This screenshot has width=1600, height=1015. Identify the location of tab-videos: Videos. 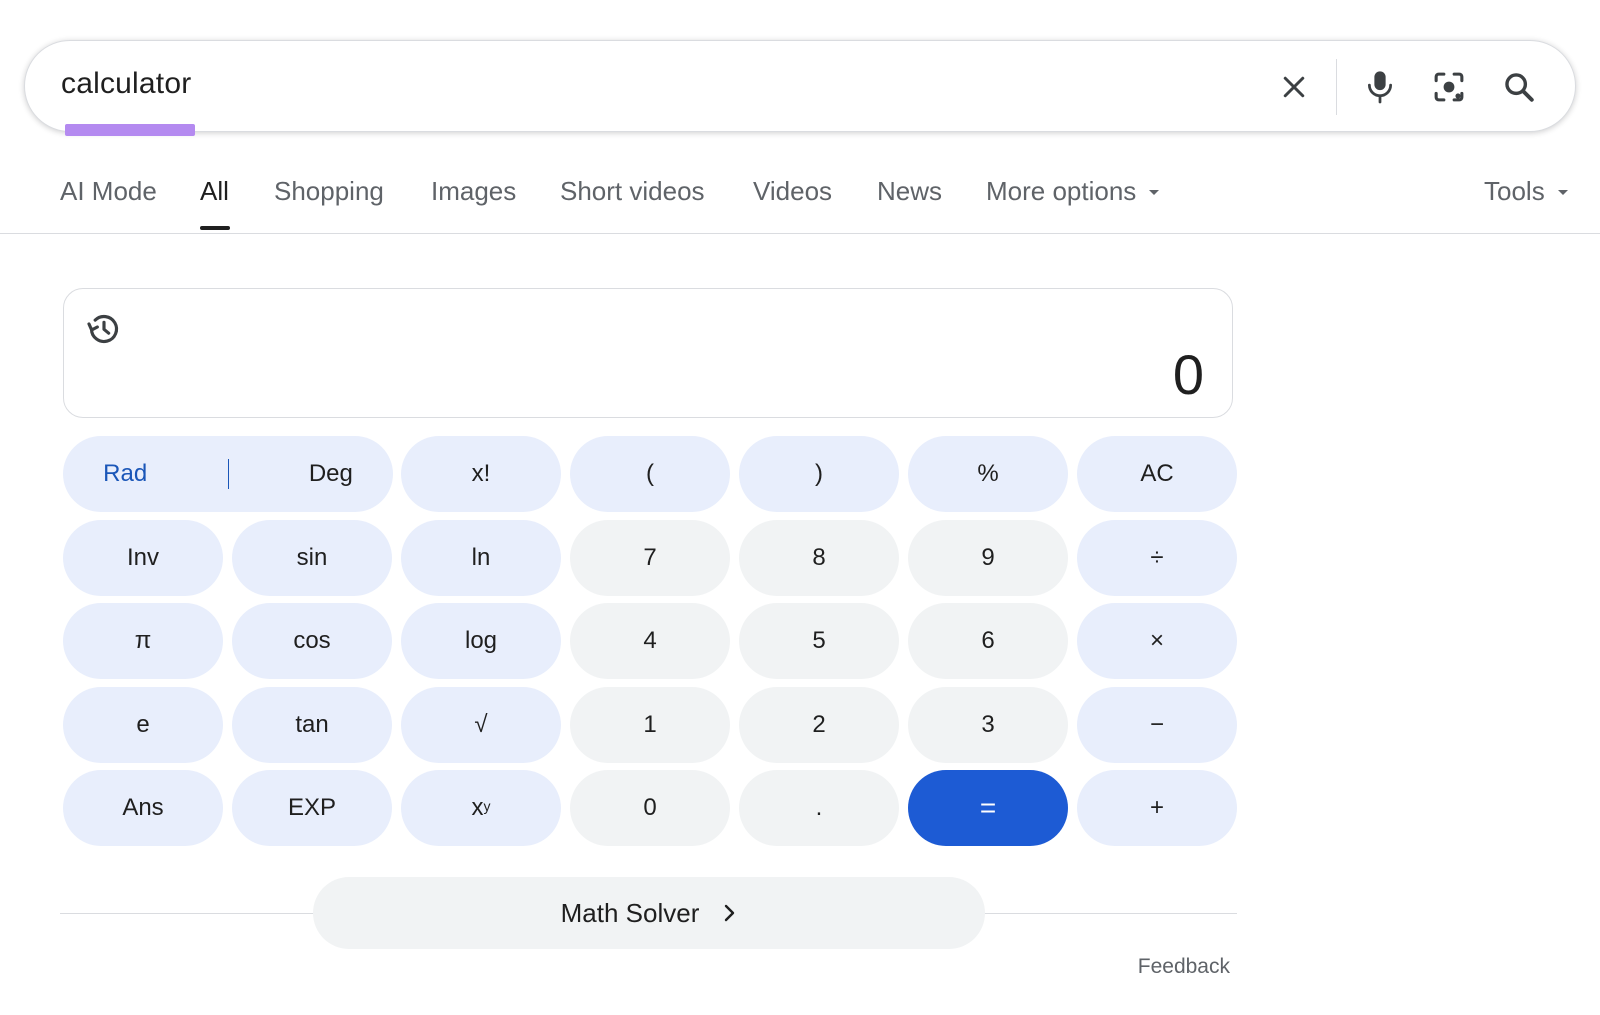
(792, 191).